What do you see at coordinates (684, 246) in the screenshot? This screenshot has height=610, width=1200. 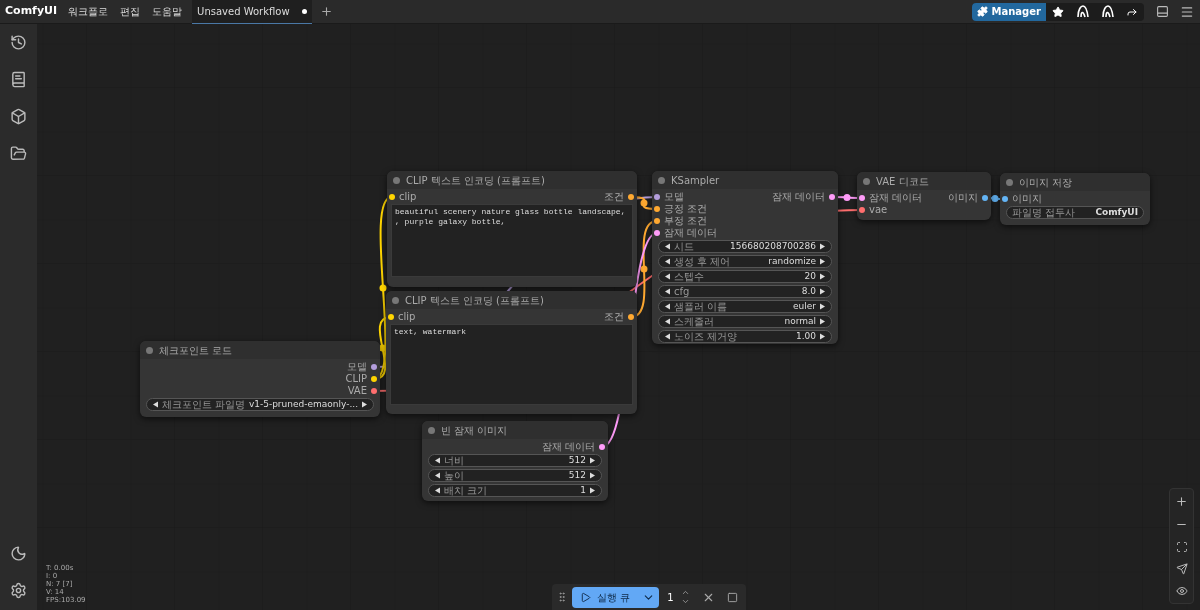 I see `widget-label: 시드` at bounding box center [684, 246].